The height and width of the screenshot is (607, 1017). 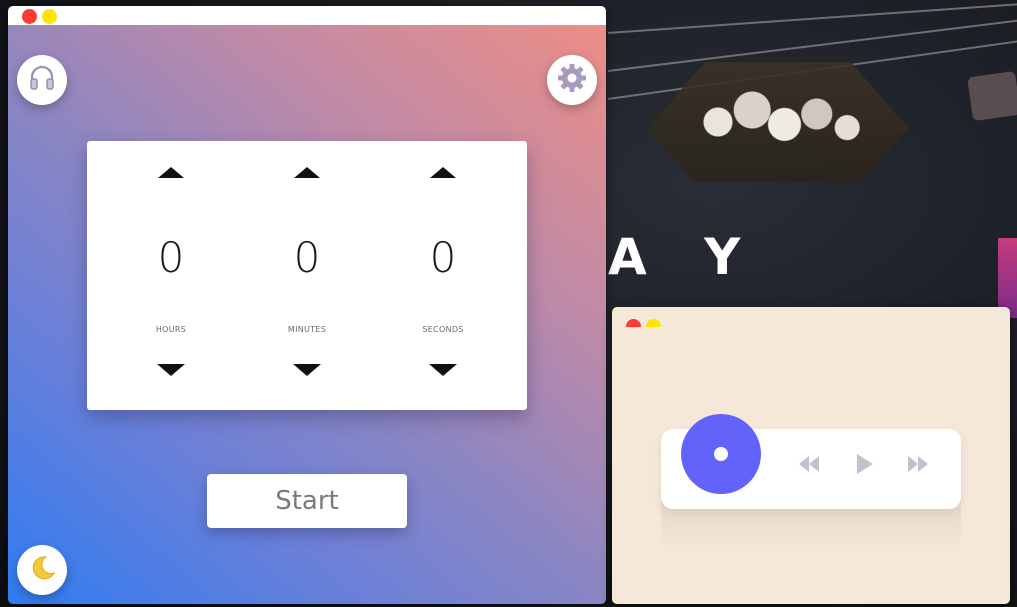 I want to click on minutes-label: MINUTES, so click(x=307, y=329).